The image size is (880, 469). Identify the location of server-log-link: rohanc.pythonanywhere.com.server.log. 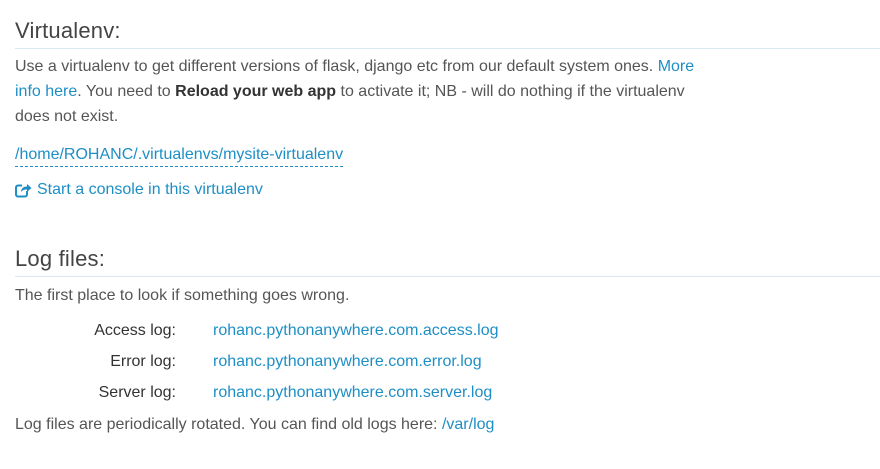
(352, 393).